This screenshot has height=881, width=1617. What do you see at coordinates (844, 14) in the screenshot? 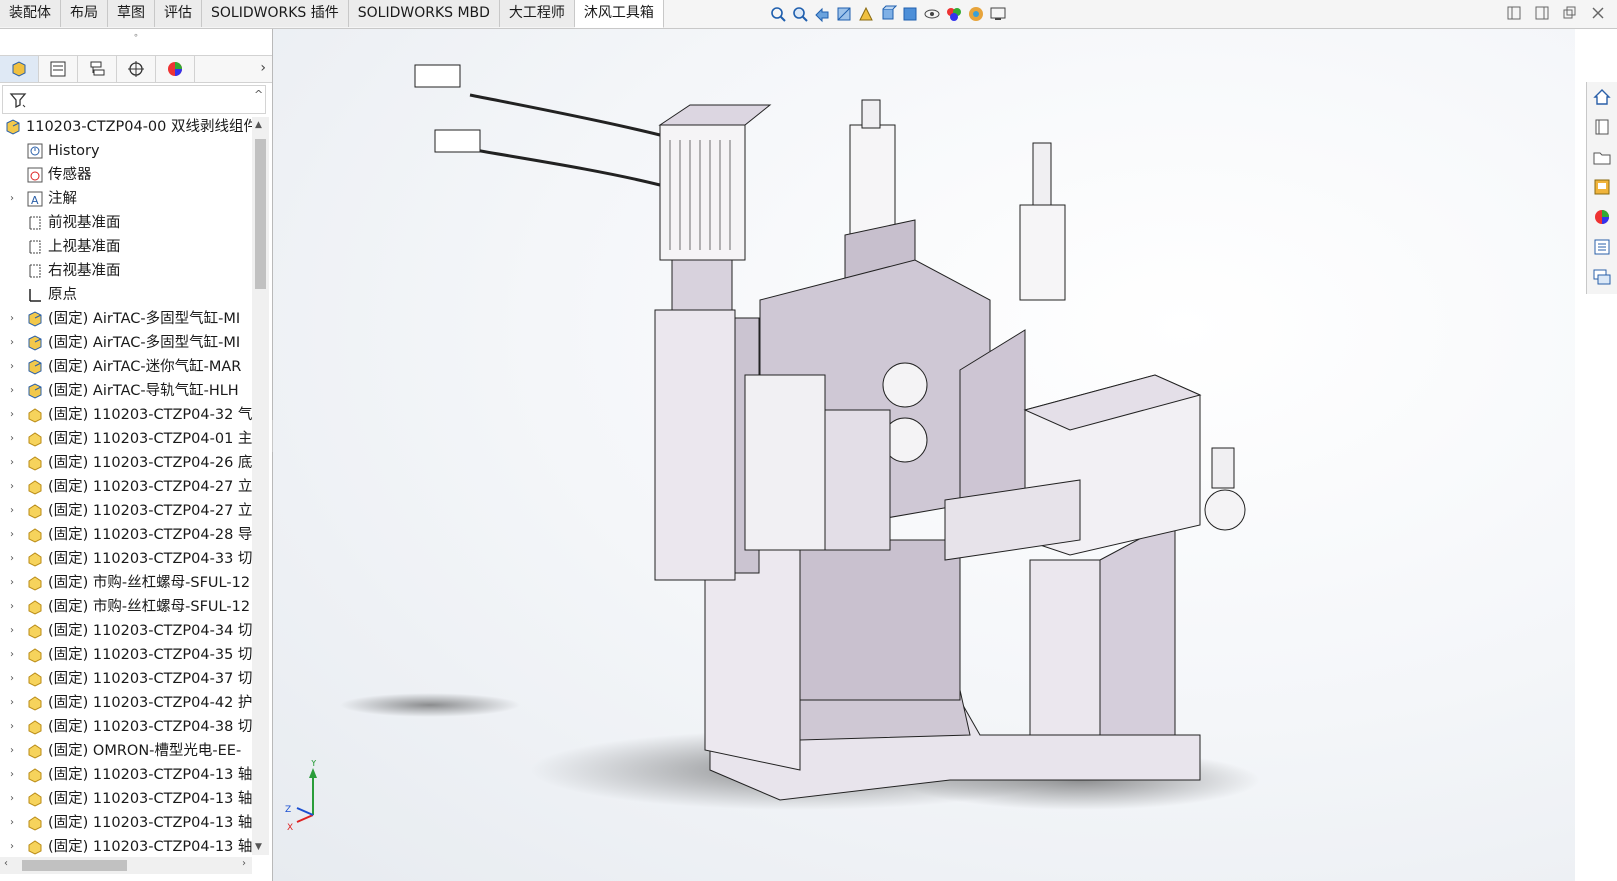
I see `section-view-icon` at bounding box center [844, 14].